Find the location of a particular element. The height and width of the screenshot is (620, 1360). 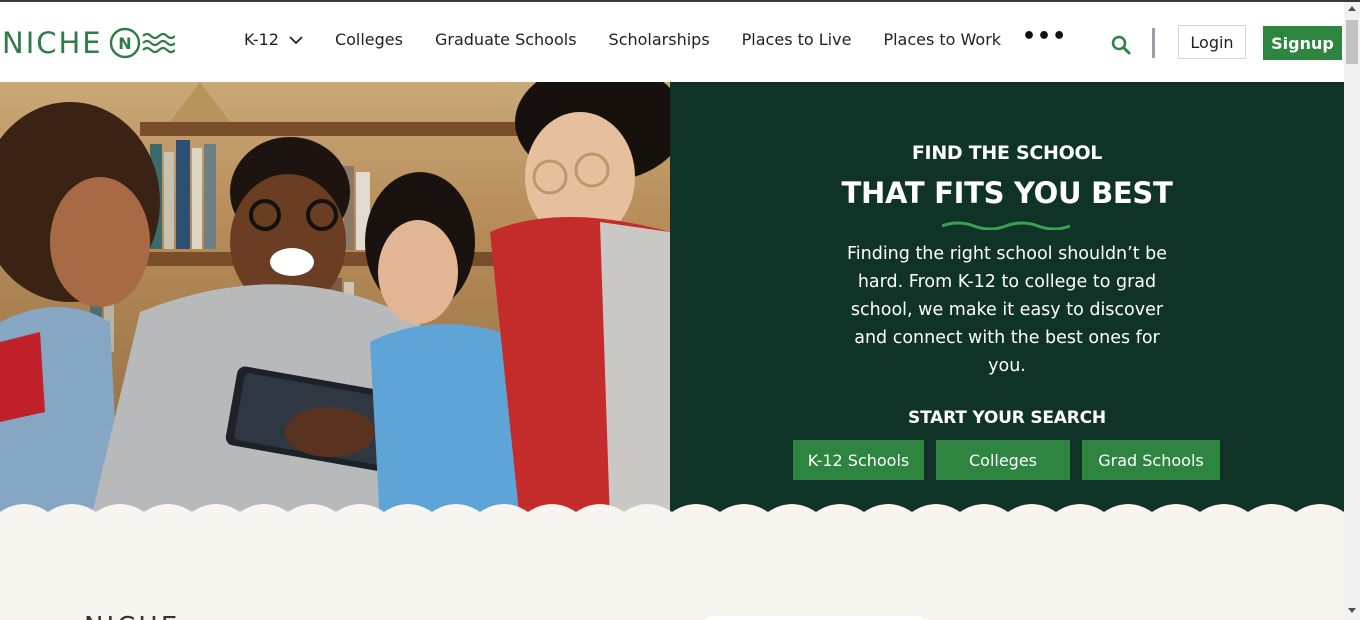

scroll-thumb is located at coordinates (1352, 42).